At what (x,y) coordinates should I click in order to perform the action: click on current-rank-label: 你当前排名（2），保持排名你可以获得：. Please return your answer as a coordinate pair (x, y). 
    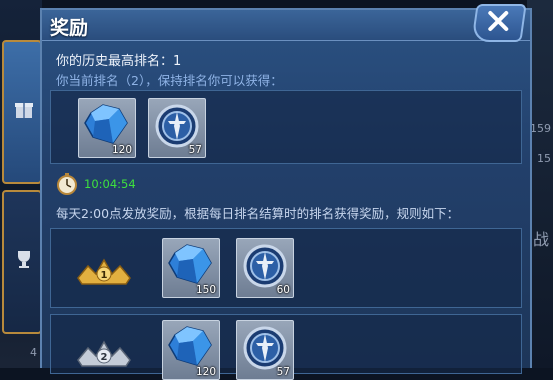
    Looking at the image, I should click on (169, 80).